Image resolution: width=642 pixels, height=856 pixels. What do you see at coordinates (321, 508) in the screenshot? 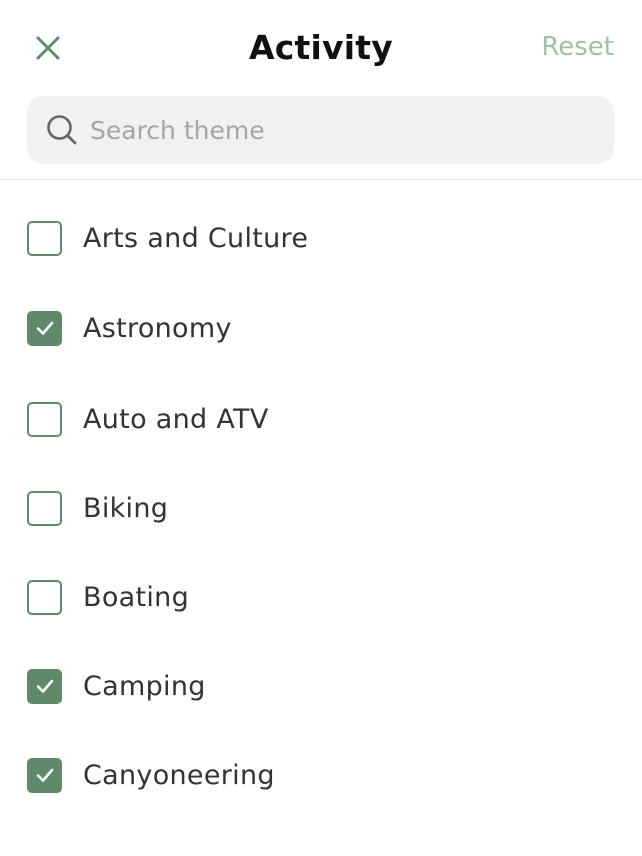
I see `list-item: Biking` at bounding box center [321, 508].